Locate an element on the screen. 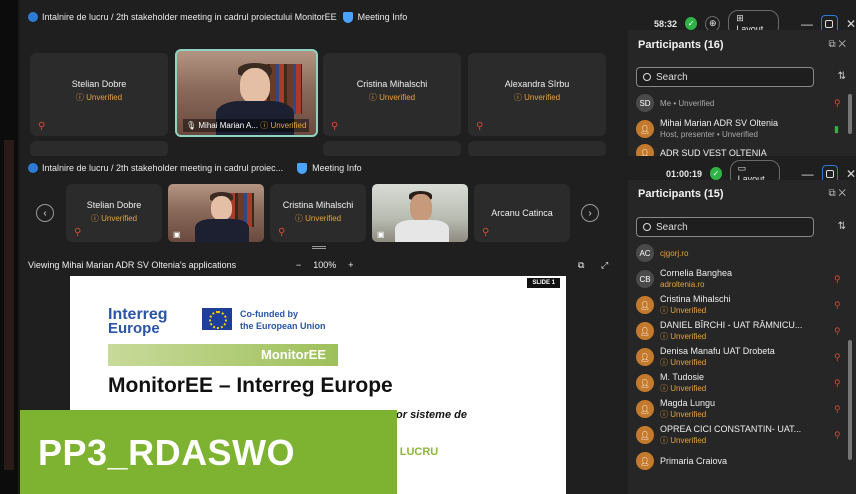 The image size is (856, 494). participant-row: SD Me • Unverified ⚲ is located at coordinates (740, 103).